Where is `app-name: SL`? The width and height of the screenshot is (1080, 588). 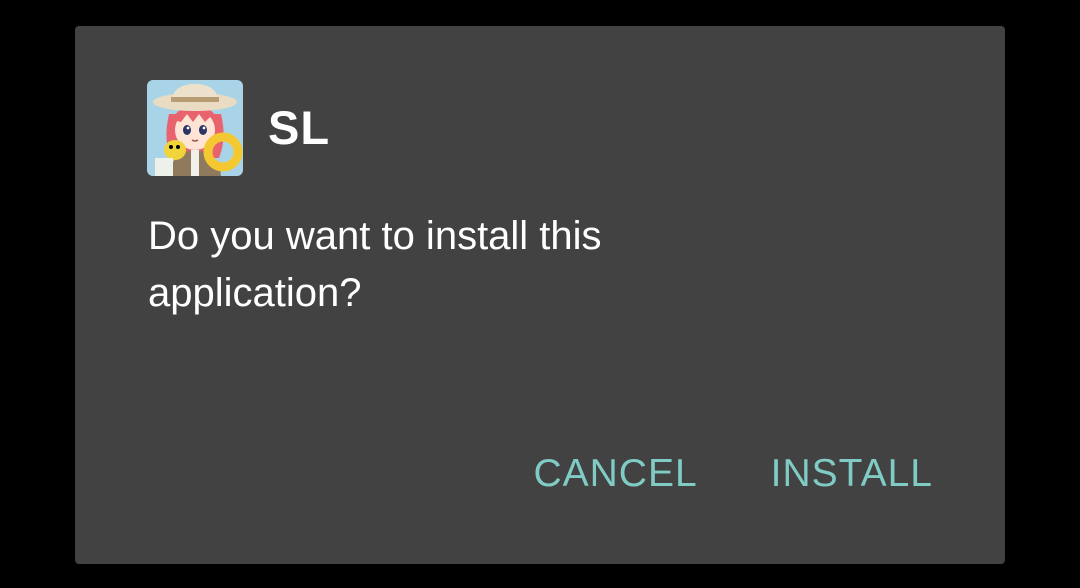
app-name: SL is located at coordinates (299, 127).